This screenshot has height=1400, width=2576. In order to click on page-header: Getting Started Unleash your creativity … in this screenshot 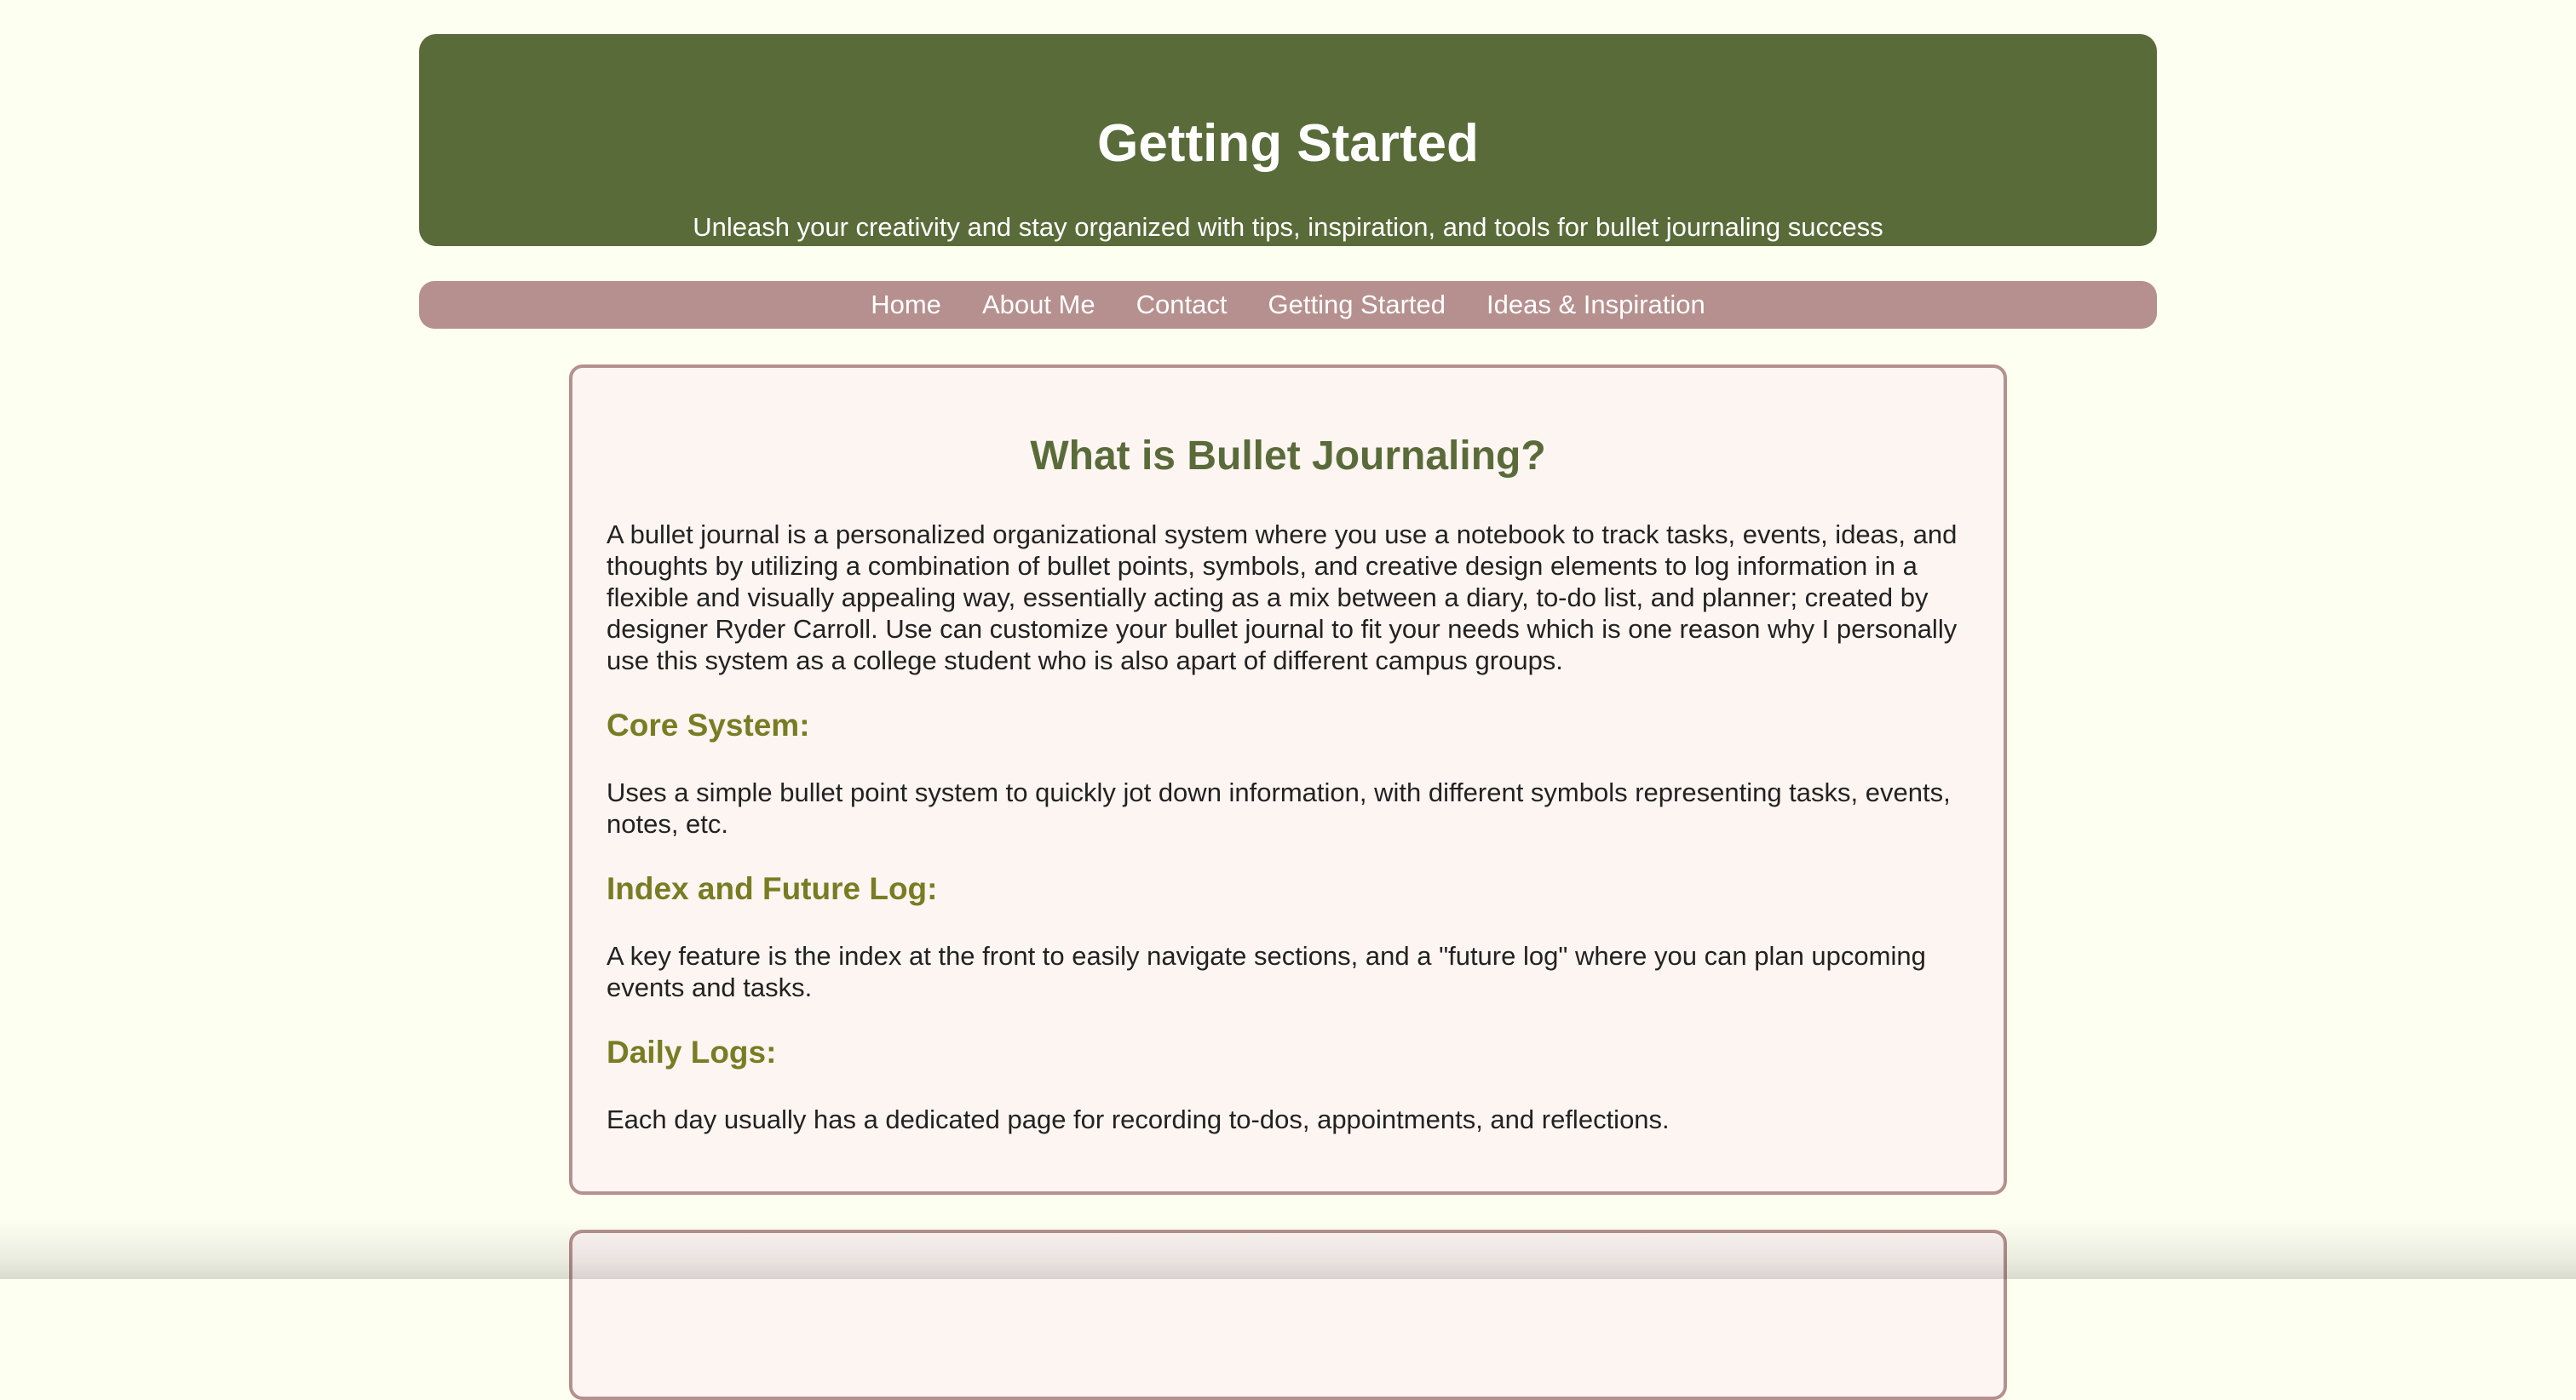, I will do `click(1288, 140)`.